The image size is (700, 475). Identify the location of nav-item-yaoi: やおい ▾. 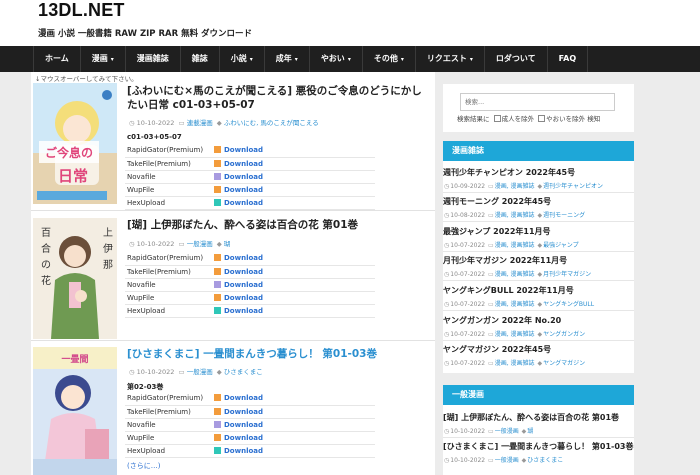
(336, 59).